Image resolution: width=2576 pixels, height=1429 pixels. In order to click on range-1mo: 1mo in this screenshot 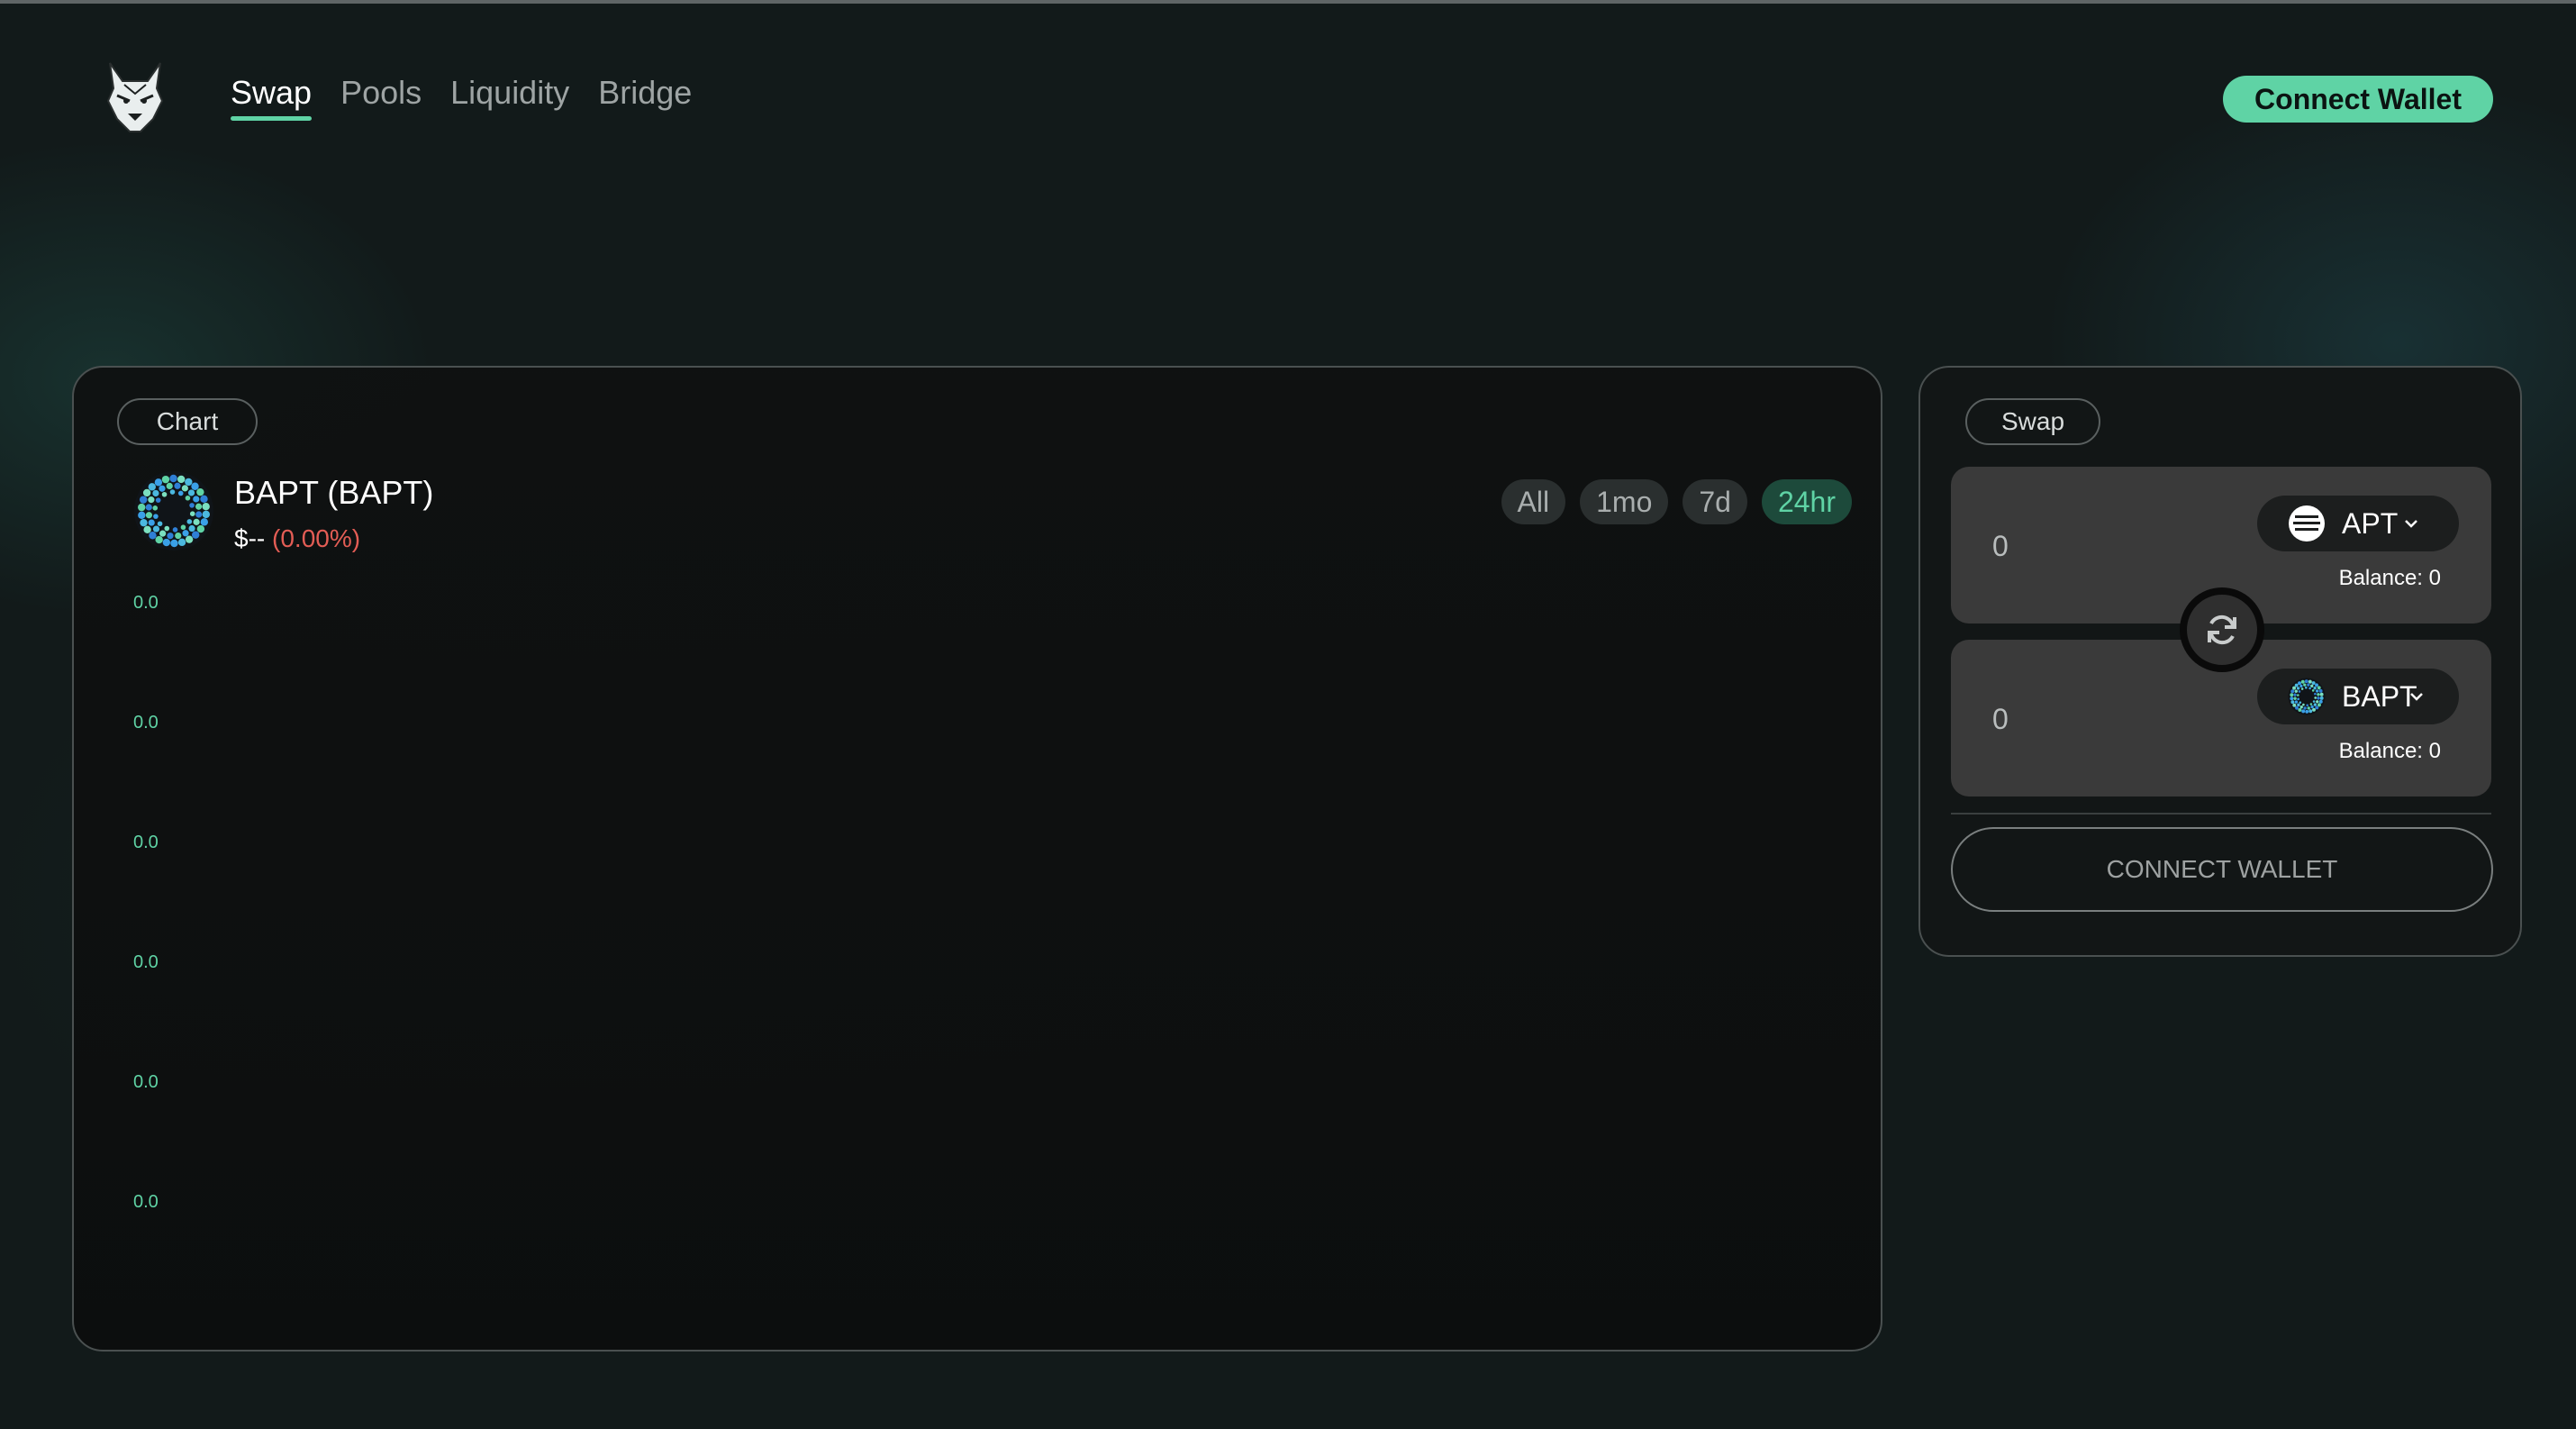, I will do `click(1625, 501)`.